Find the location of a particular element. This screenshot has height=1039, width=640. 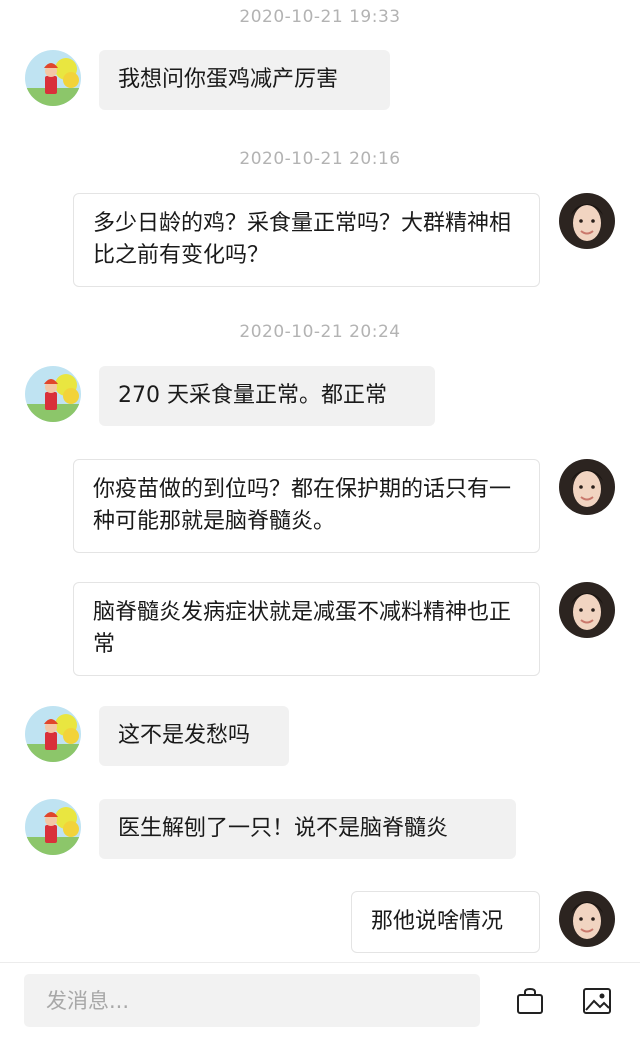

message-bubble: 这不是发愁吗 is located at coordinates (194, 736).